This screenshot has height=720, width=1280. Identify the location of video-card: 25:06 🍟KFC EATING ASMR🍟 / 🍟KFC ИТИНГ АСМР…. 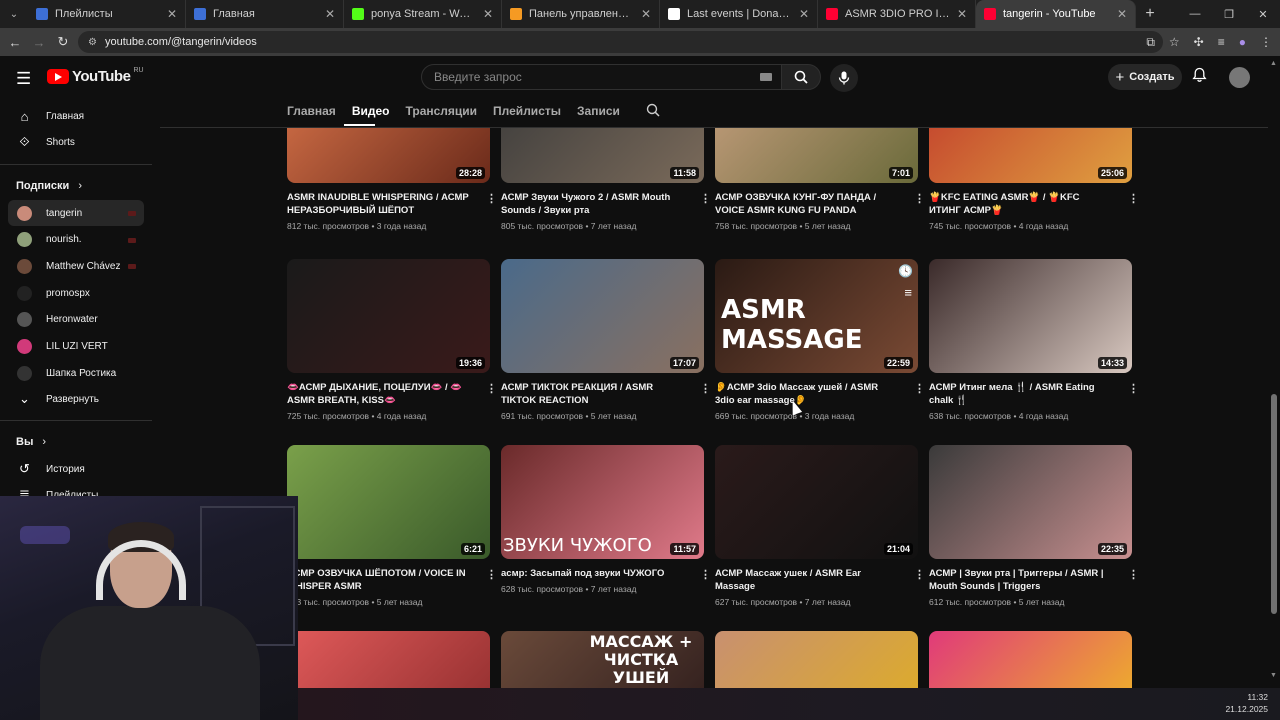
(1034, 179).